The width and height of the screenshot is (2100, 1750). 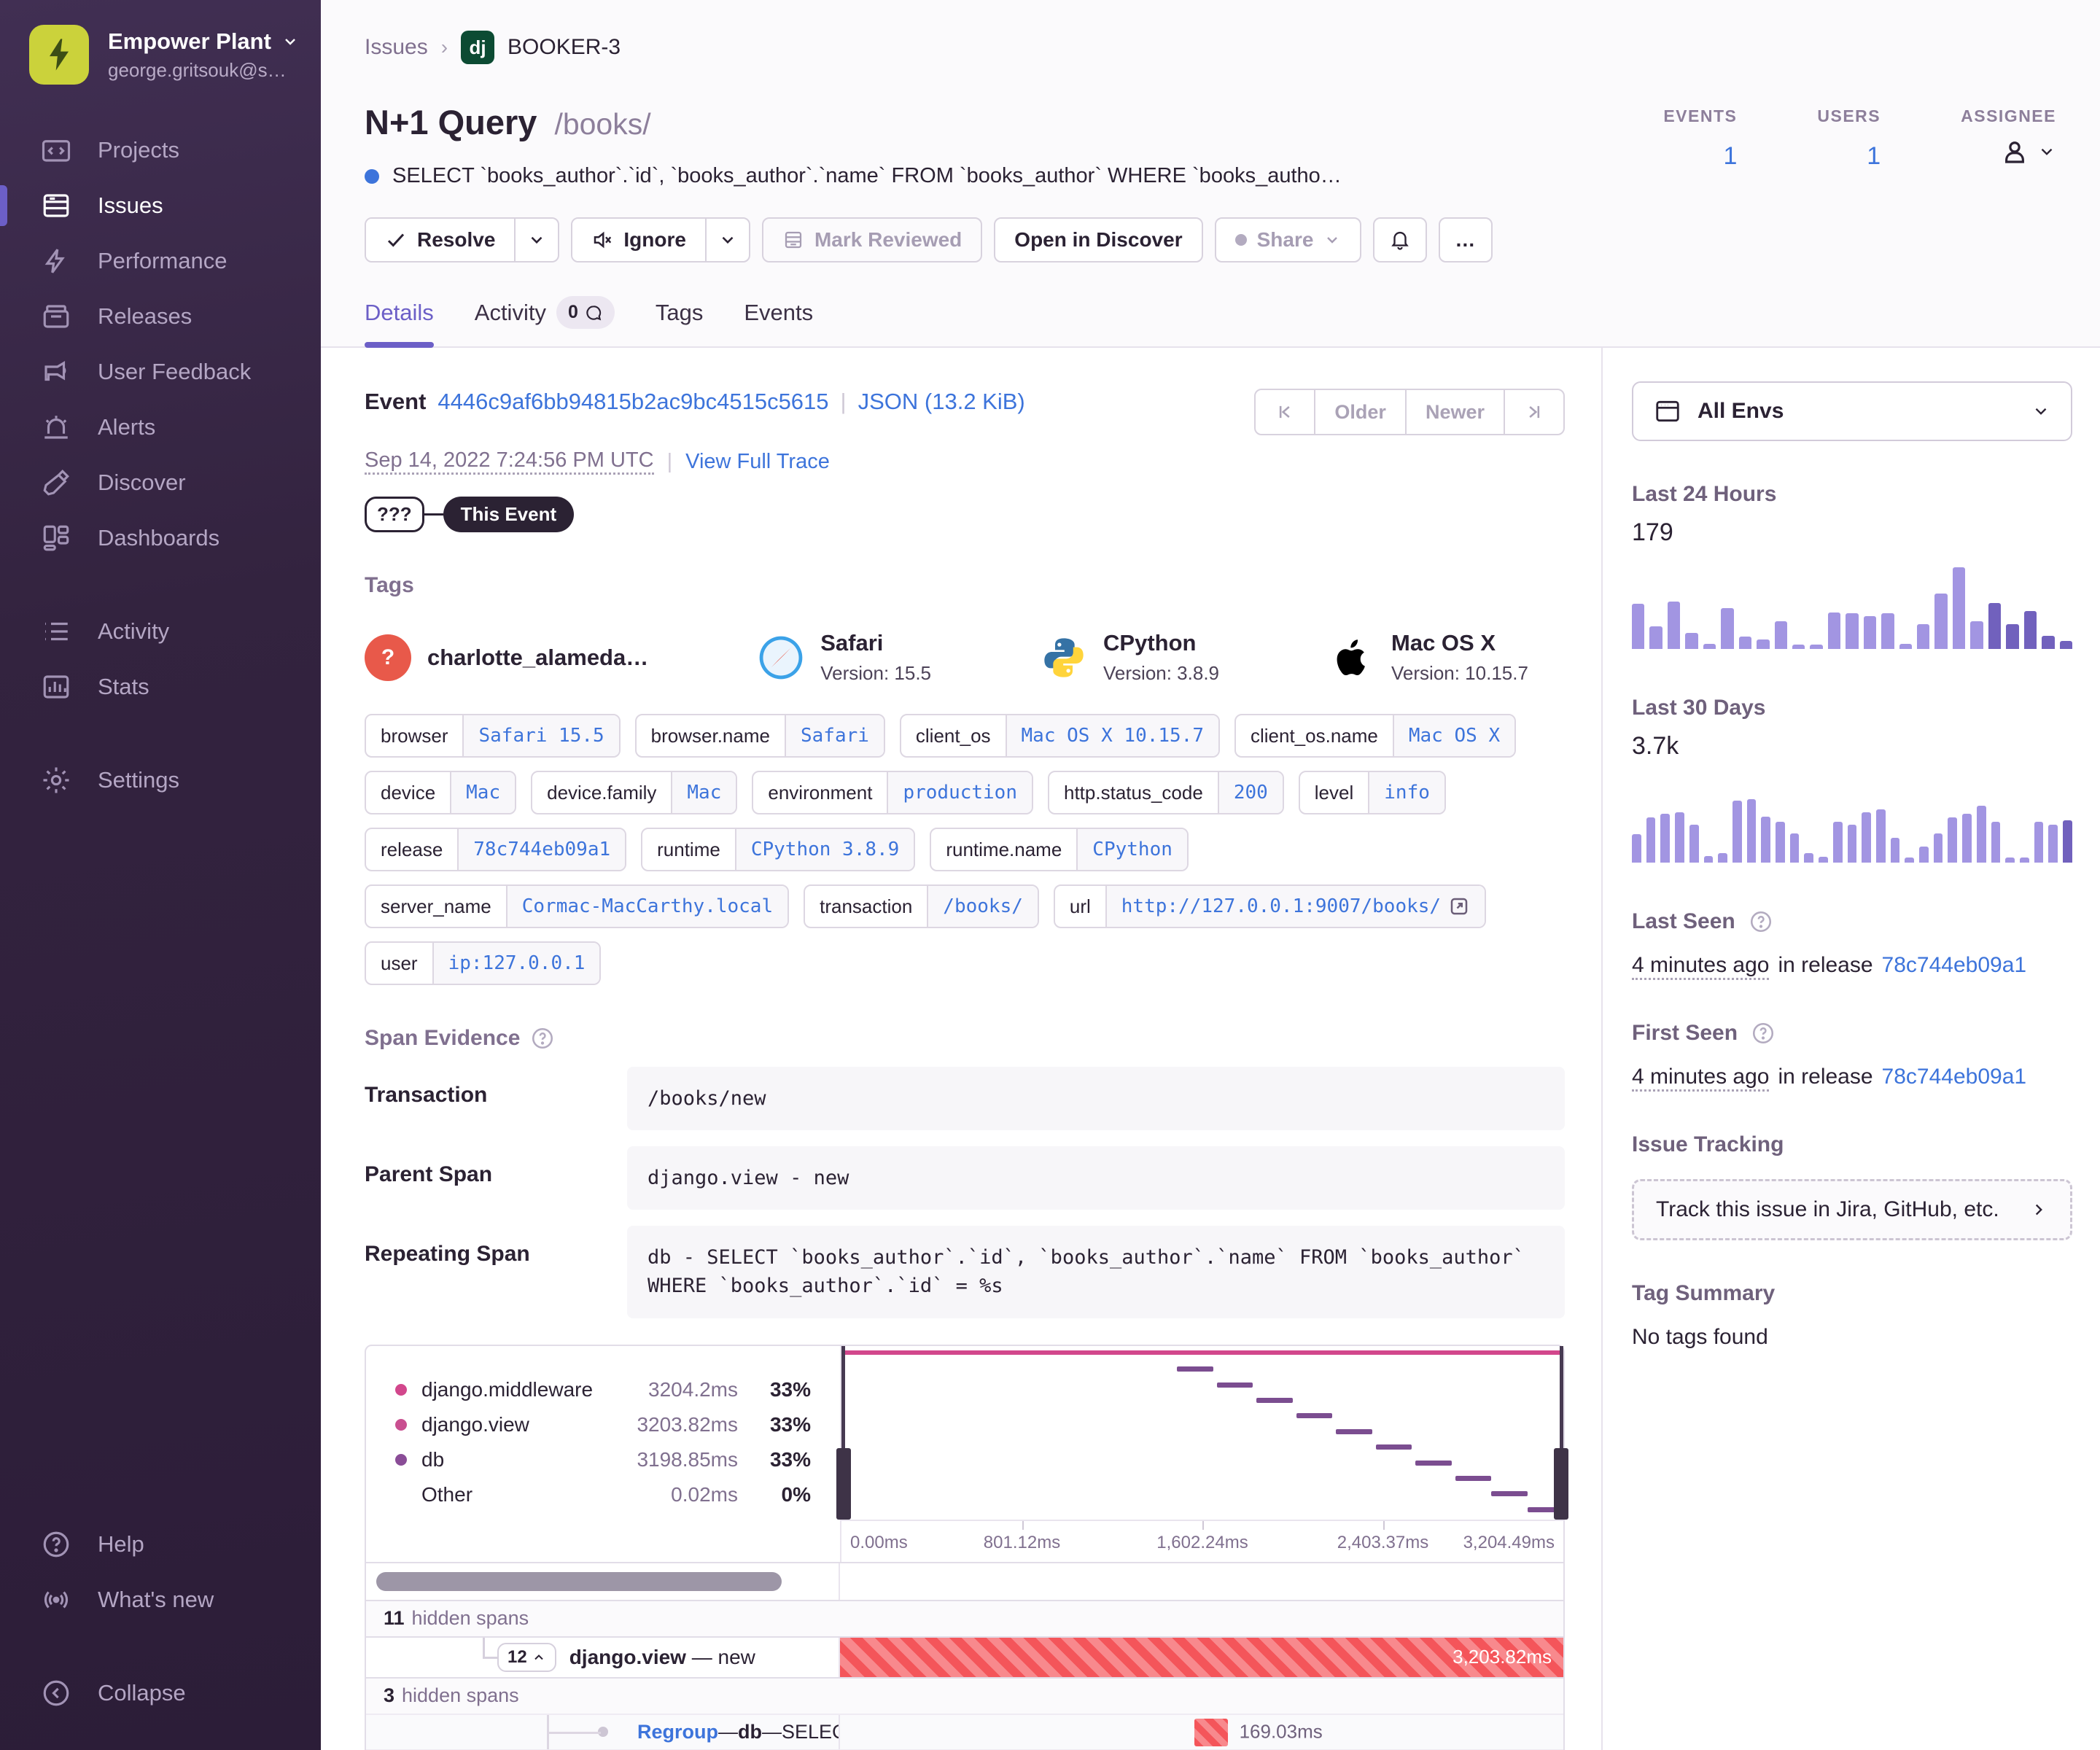 I want to click on sidebar-item-dashboards: Dashboards, so click(x=160, y=538).